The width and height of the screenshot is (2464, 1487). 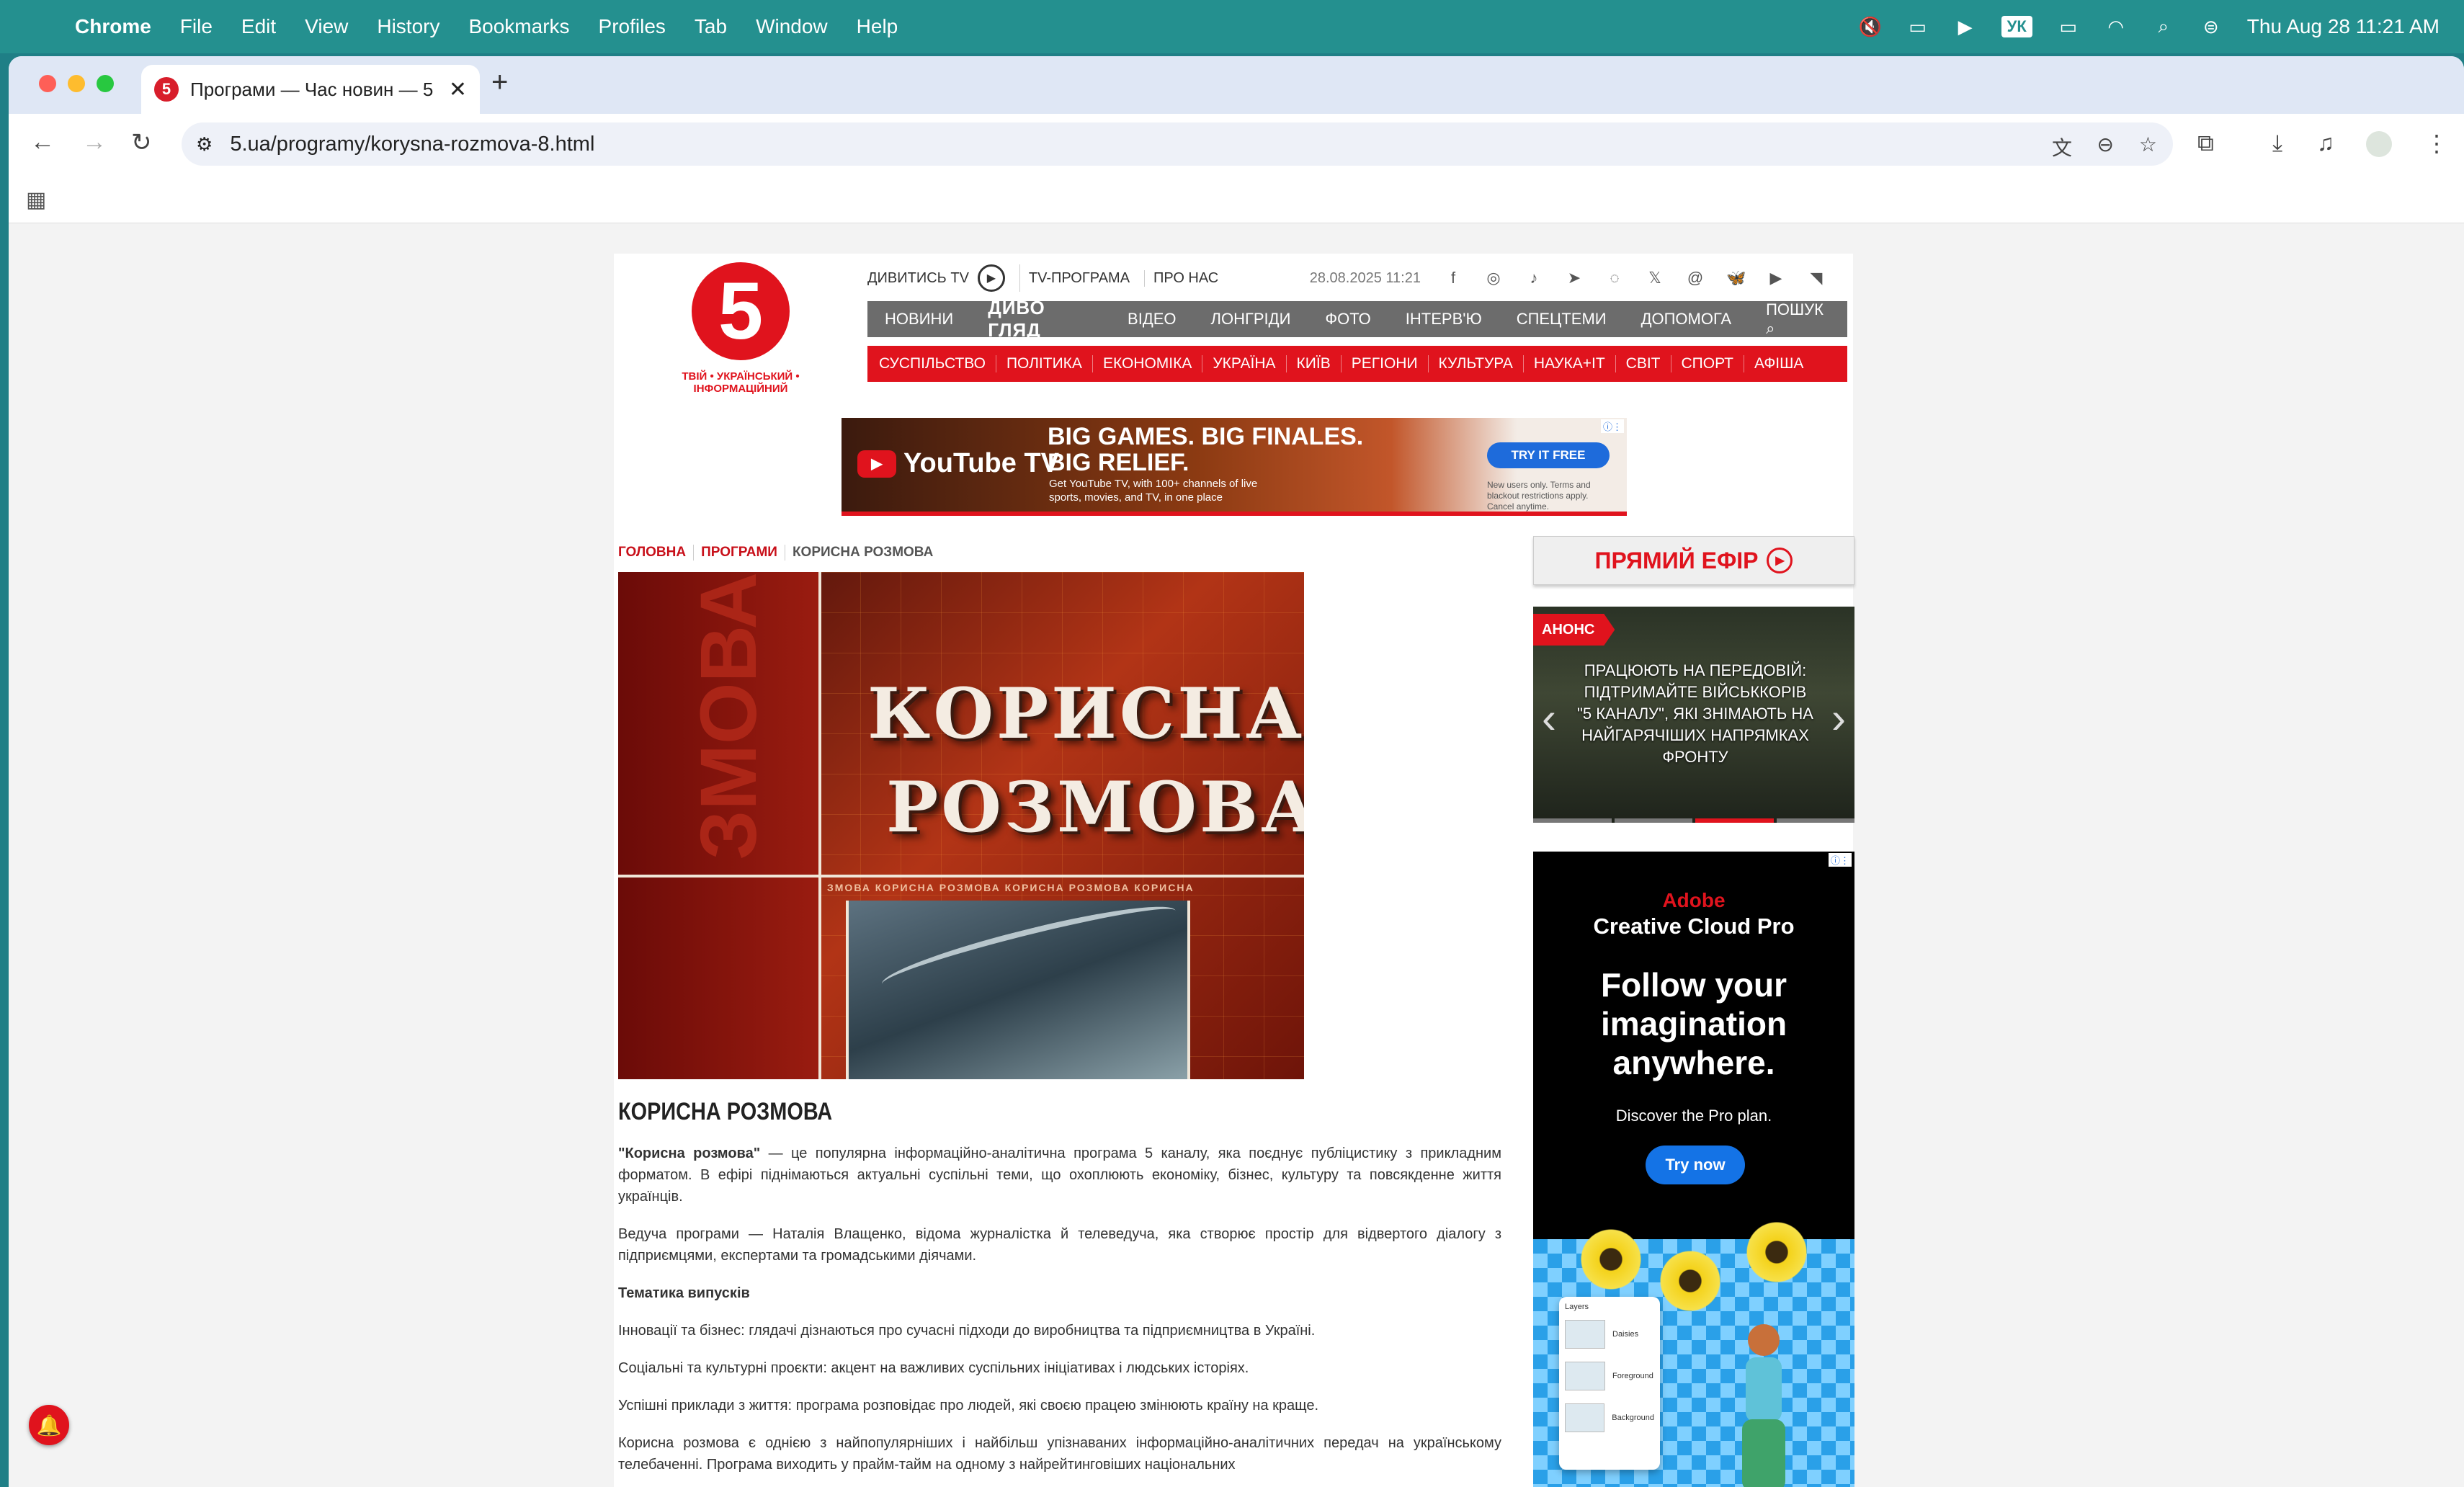 What do you see at coordinates (711, 26) in the screenshot?
I see `menu-tab: Tab` at bounding box center [711, 26].